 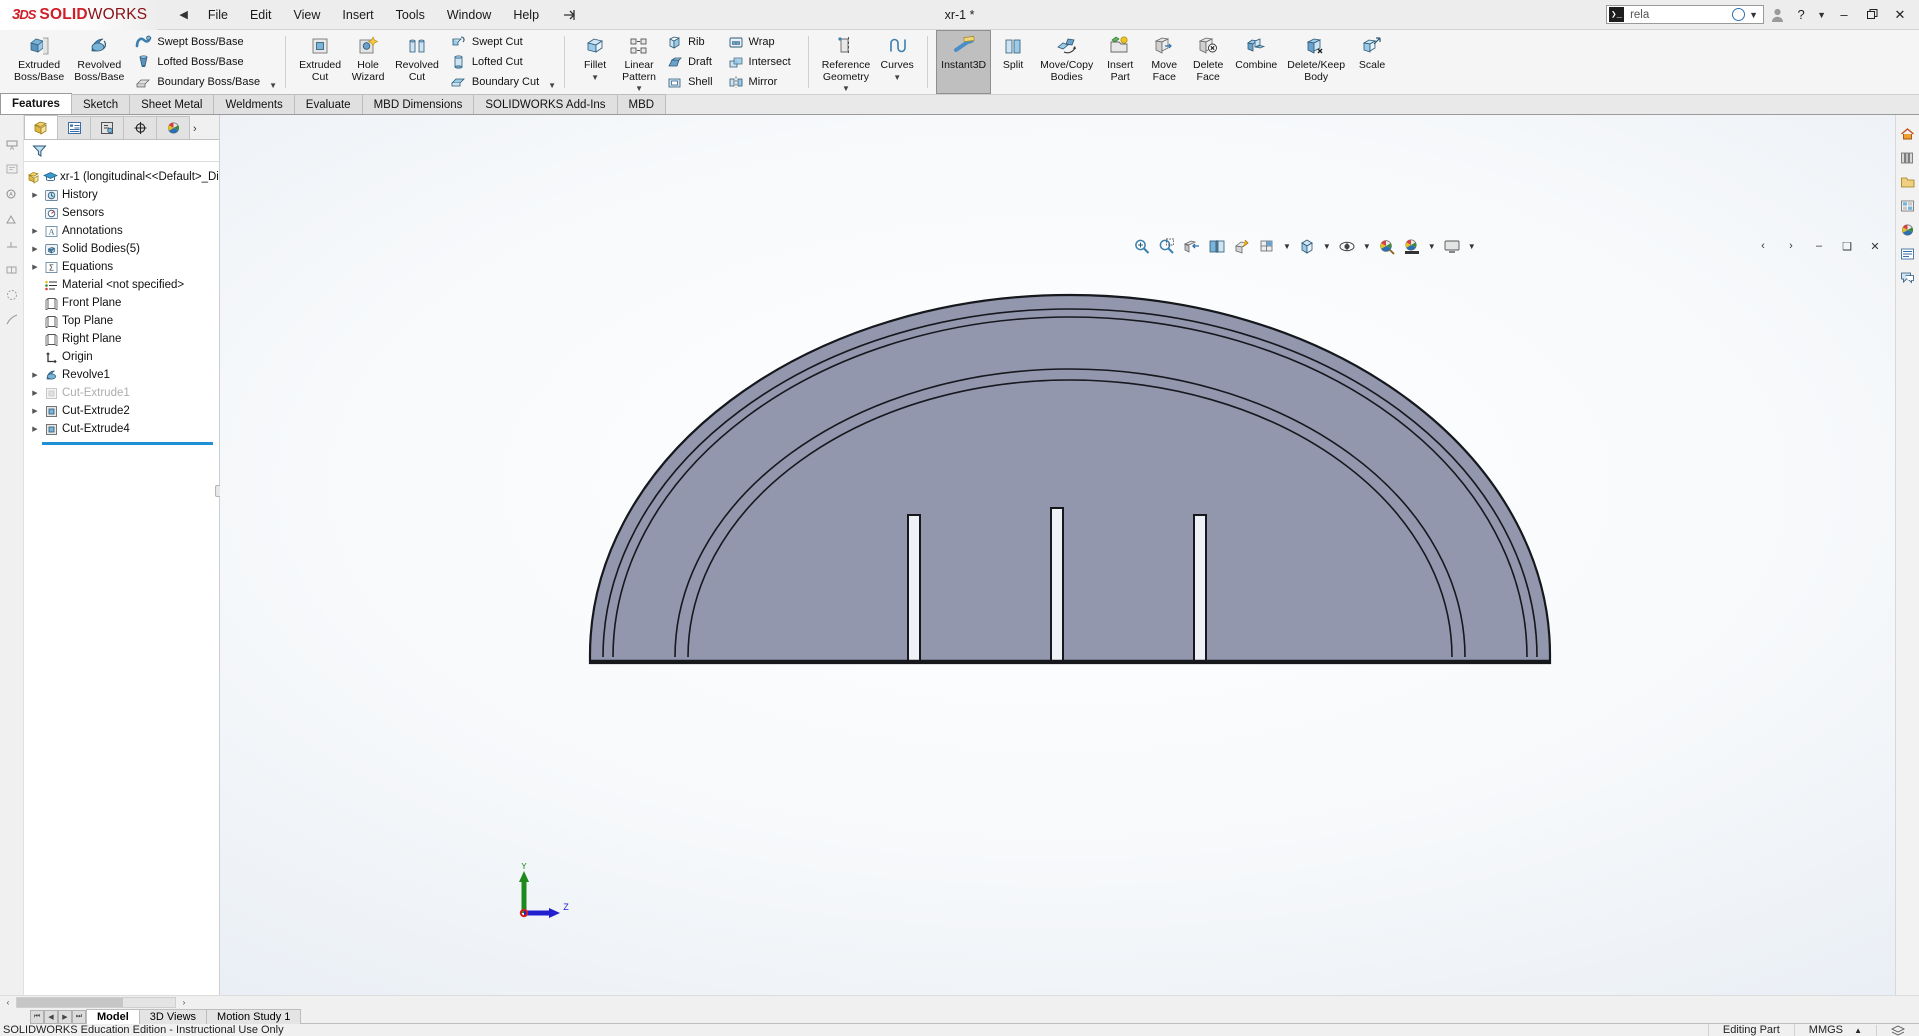 What do you see at coordinates (8, 1002) in the screenshot?
I see `scroll-left-arrow: ‹` at bounding box center [8, 1002].